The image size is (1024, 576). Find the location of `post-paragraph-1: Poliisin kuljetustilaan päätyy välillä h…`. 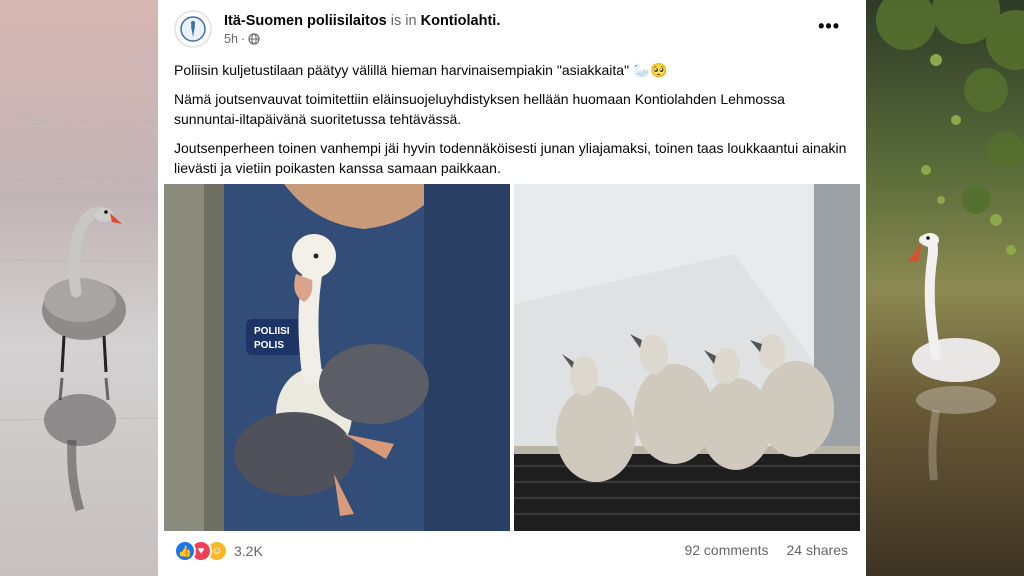

post-paragraph-1: Poliisin kuljetustilaan päätyy välillä h… is located at coordinates (421, 70).